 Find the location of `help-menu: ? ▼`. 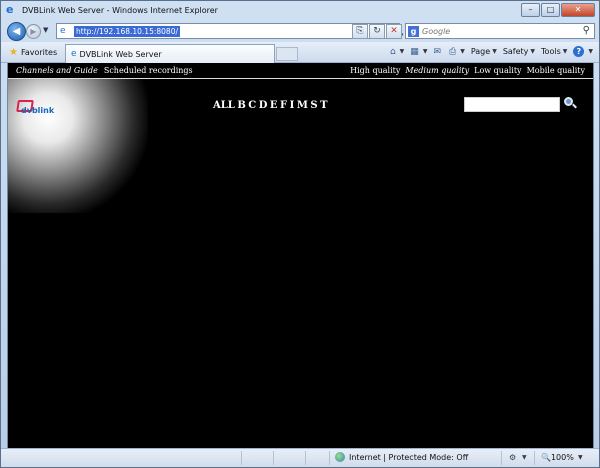

help-menu: ? ▼ is located at coordinates (583, 51).